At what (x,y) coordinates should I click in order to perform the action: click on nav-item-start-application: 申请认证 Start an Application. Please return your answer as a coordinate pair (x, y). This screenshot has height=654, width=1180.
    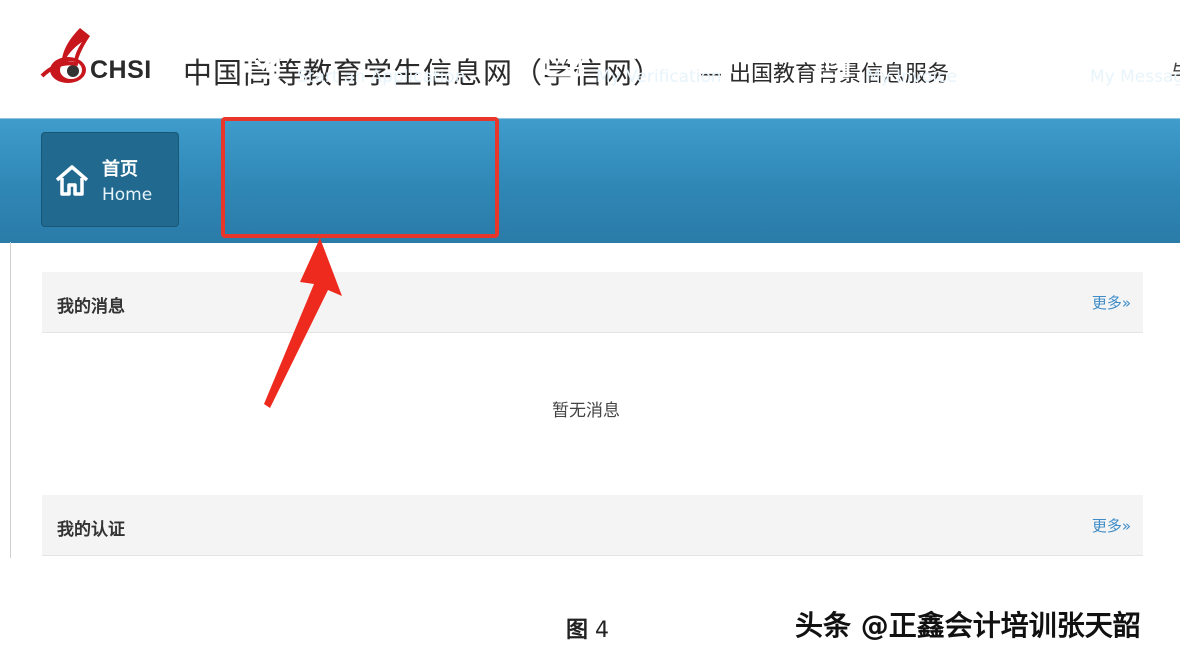
    Looking at the image, I should click on (362, 62).